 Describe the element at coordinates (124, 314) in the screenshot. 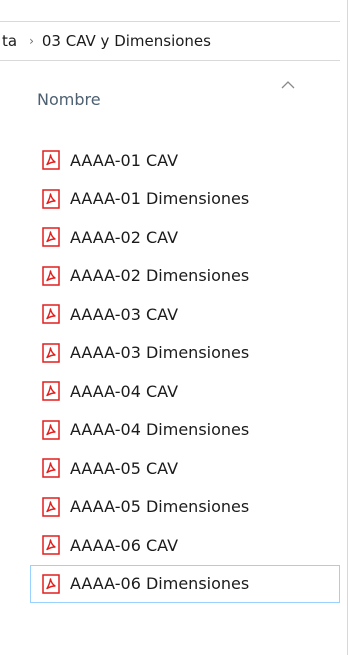

I see `file-name: AAAA-03 CAV` at that location.